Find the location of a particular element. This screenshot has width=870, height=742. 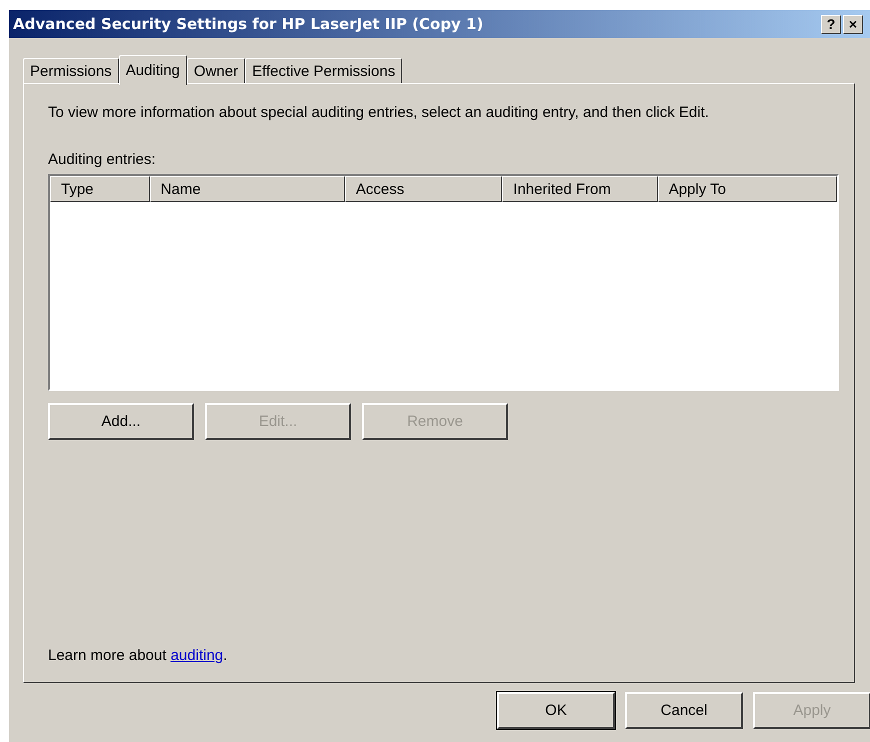

column-header: Access is located at coordinates (423, 189).